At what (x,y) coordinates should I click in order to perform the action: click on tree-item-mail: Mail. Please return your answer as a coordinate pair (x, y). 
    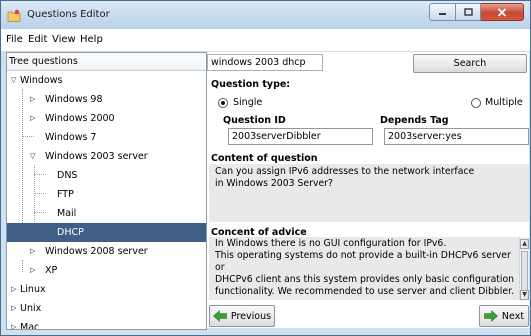
    Looking at the image, I should click on (106, 213).